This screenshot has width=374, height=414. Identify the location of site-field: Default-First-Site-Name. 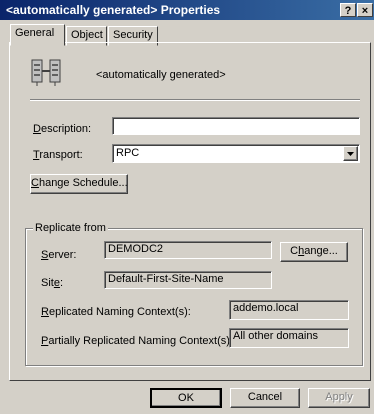
(188, 280).